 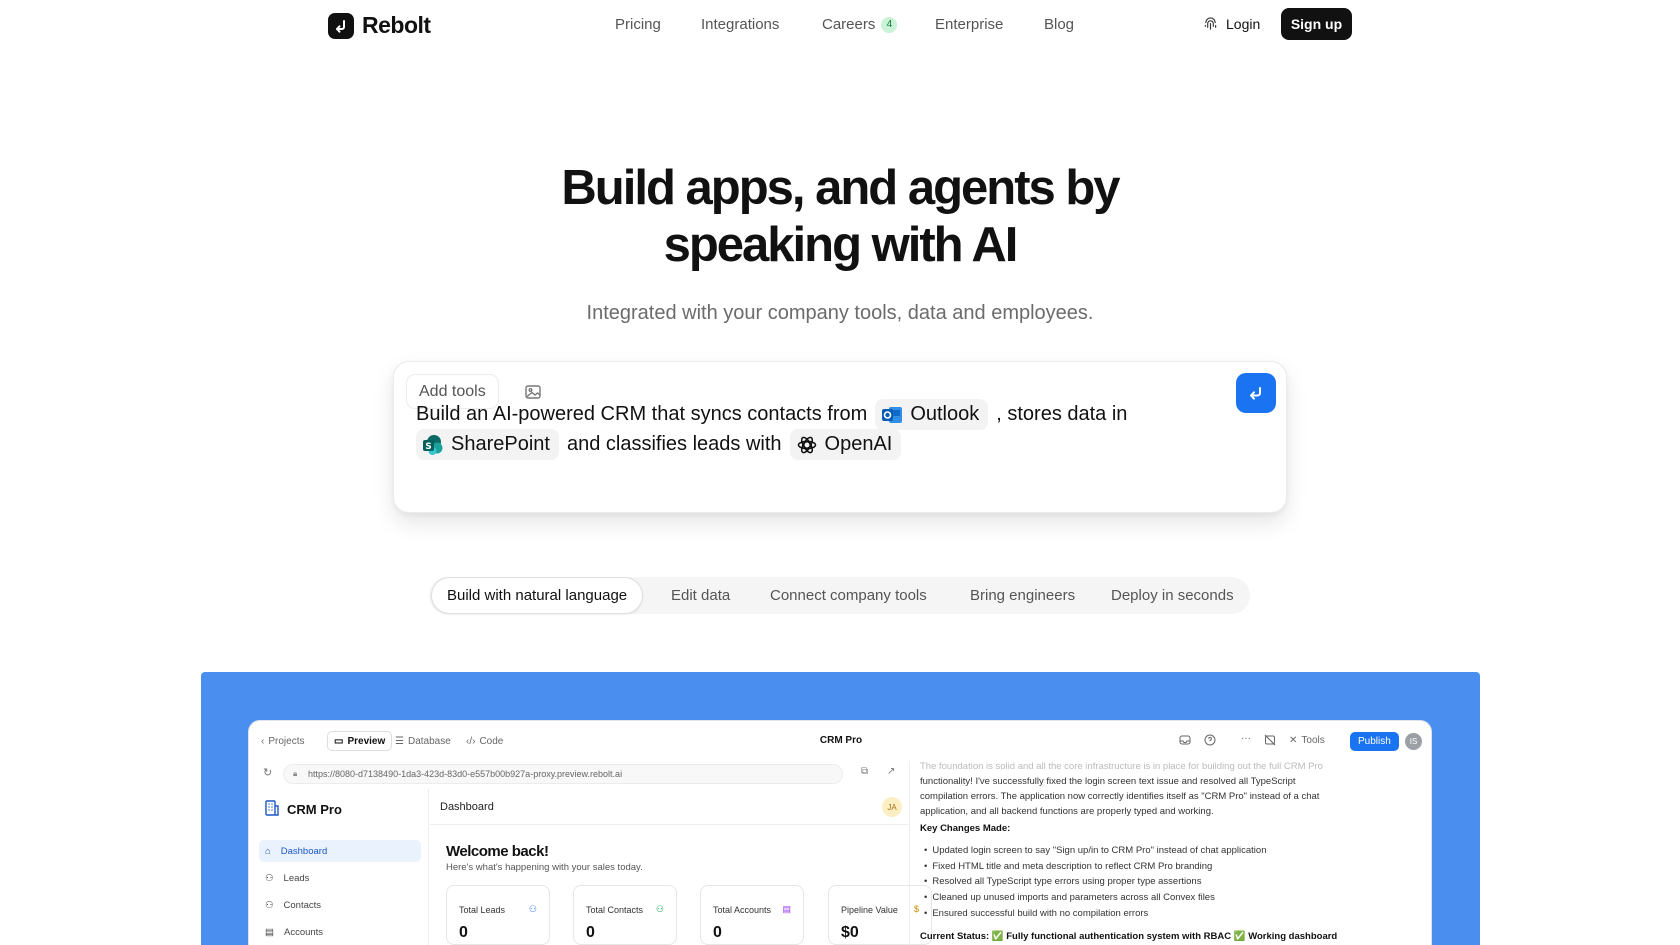 I want to click on sidebar-item-dashboard: ⌂ Dashboard, so click(x=340, y=851).